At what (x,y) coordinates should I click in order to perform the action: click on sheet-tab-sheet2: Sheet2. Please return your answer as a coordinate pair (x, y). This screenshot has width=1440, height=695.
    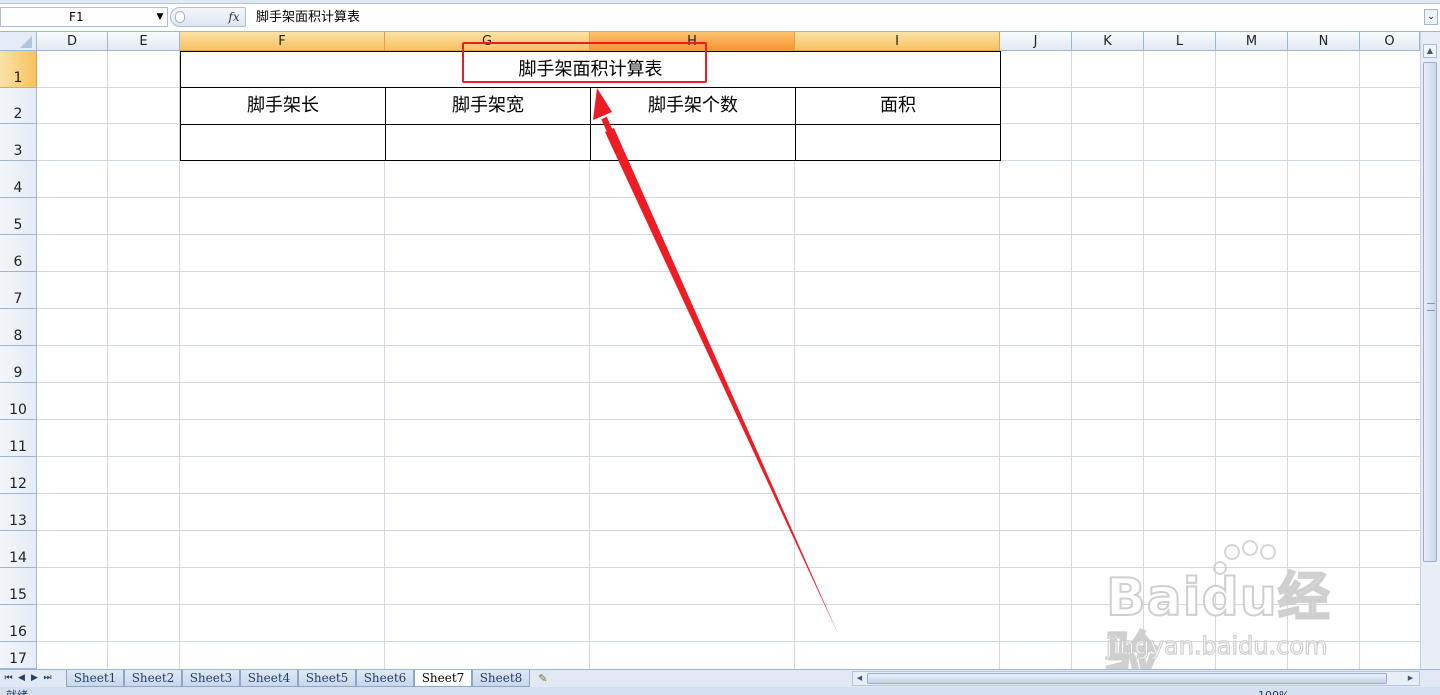
    Looking at the image, I should click on (153, 678).